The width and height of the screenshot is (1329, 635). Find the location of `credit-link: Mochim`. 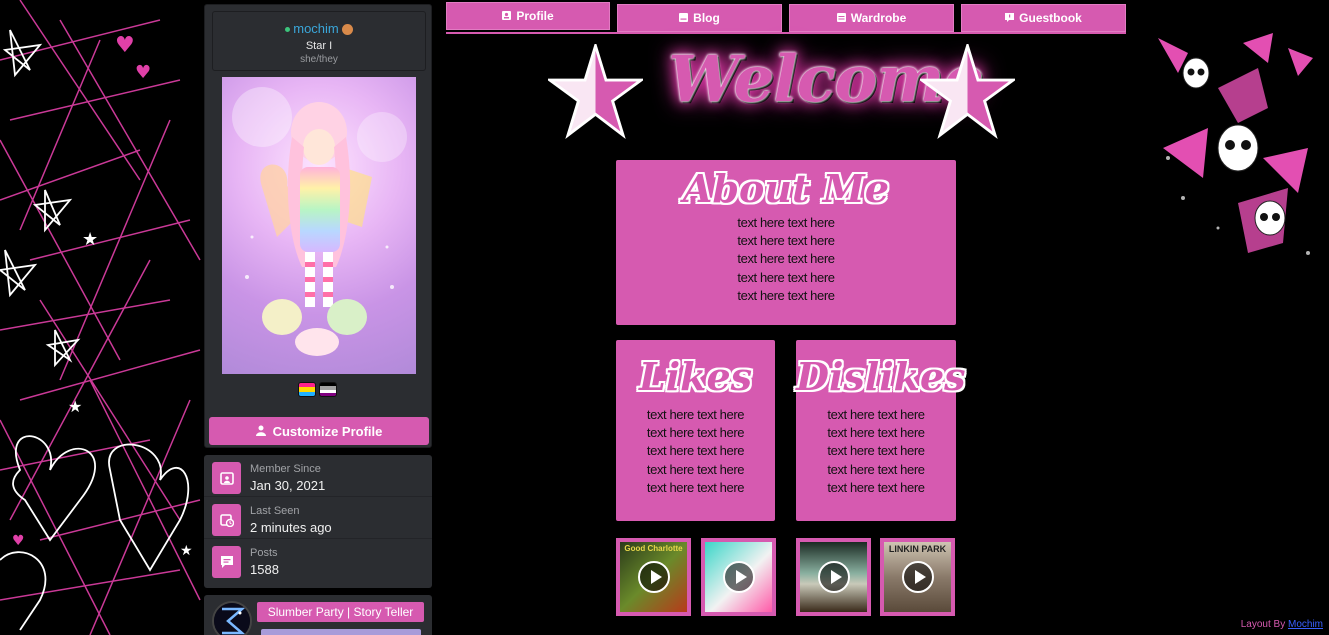

credit-link: Mochim is located at coordinates (1305, 624).